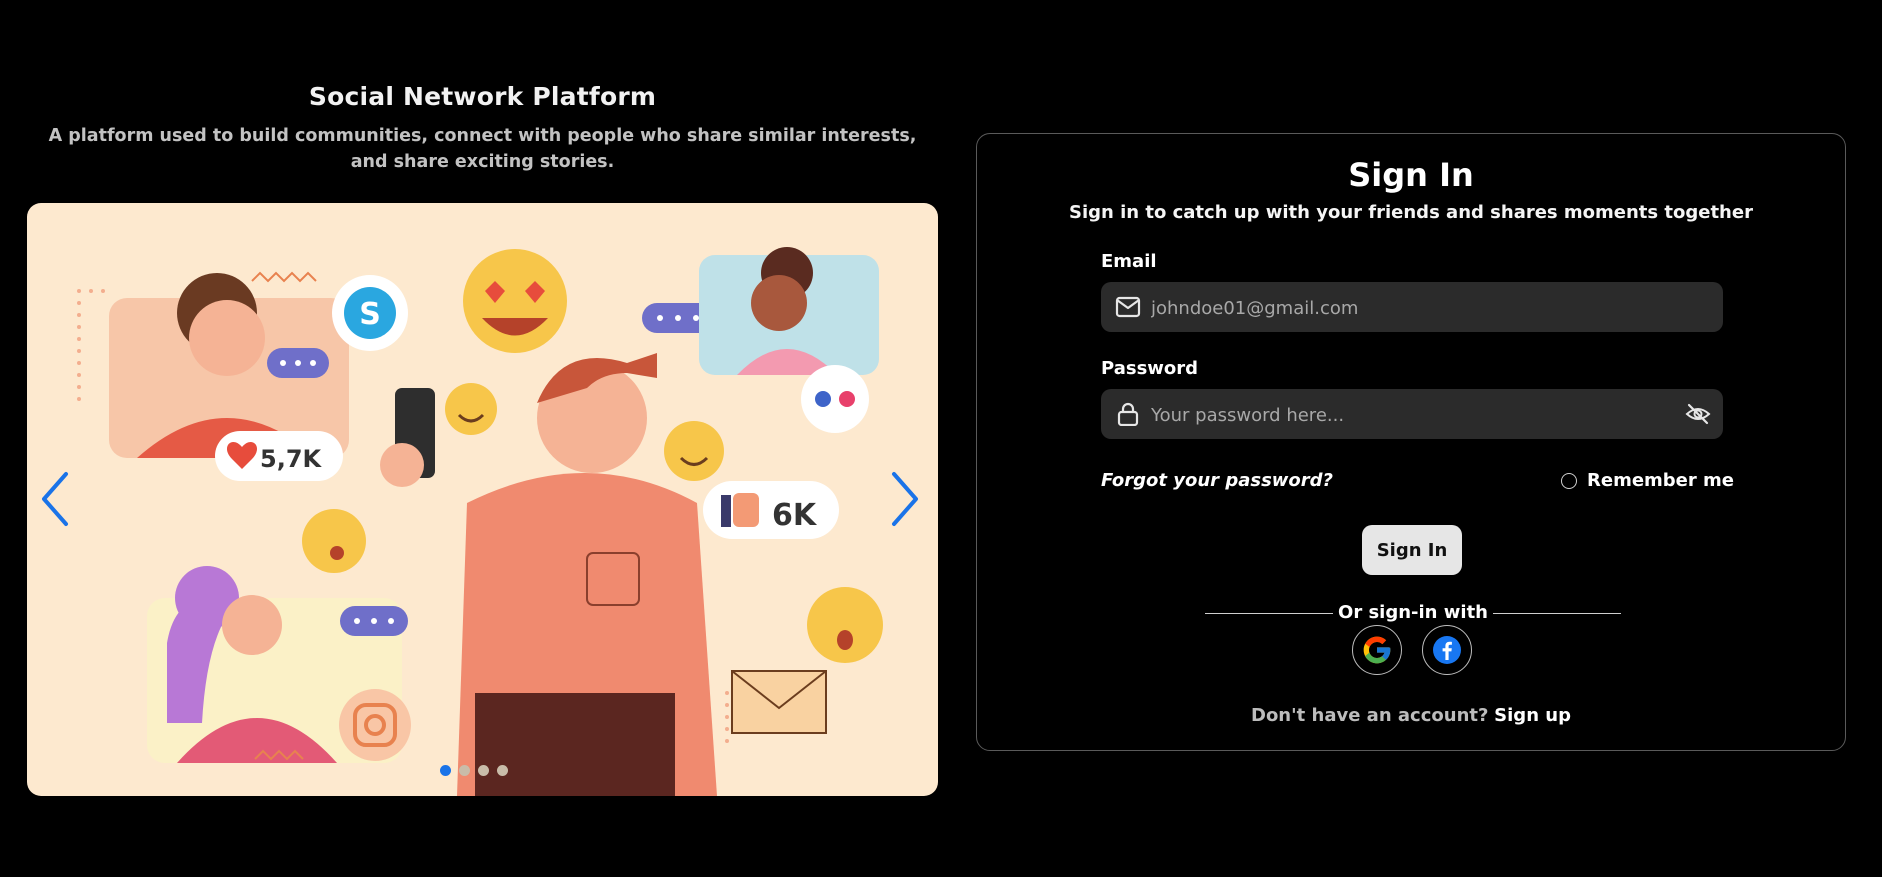  I want to click on carousel-next-button, so click(905, 499).